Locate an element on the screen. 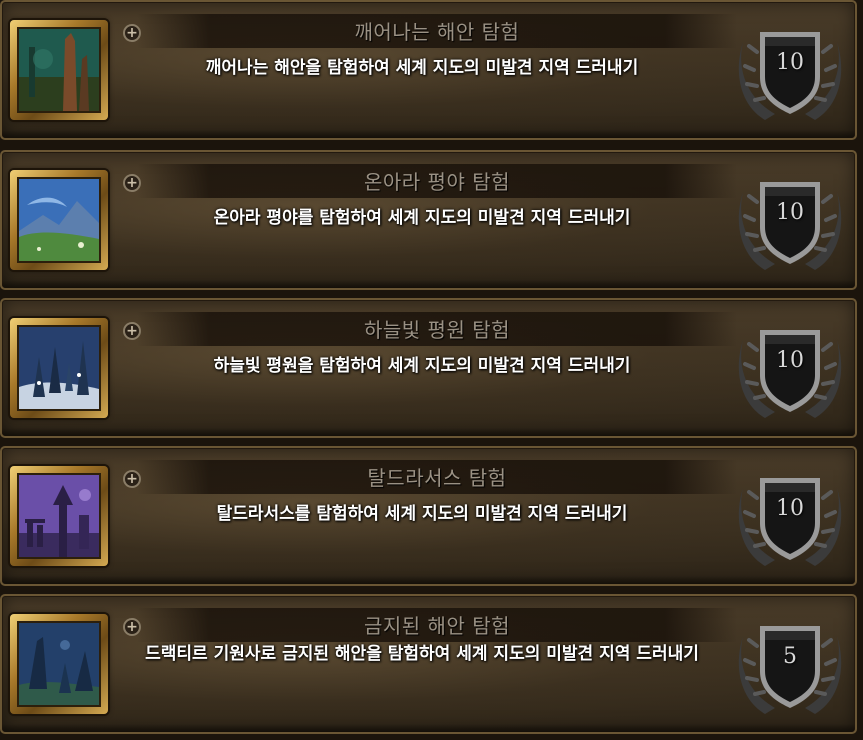 Image resolution: width=863 pixels, height=740 pixels. achievement-title: 금지된 해안 탐험 is located at coordinates (436, 626).